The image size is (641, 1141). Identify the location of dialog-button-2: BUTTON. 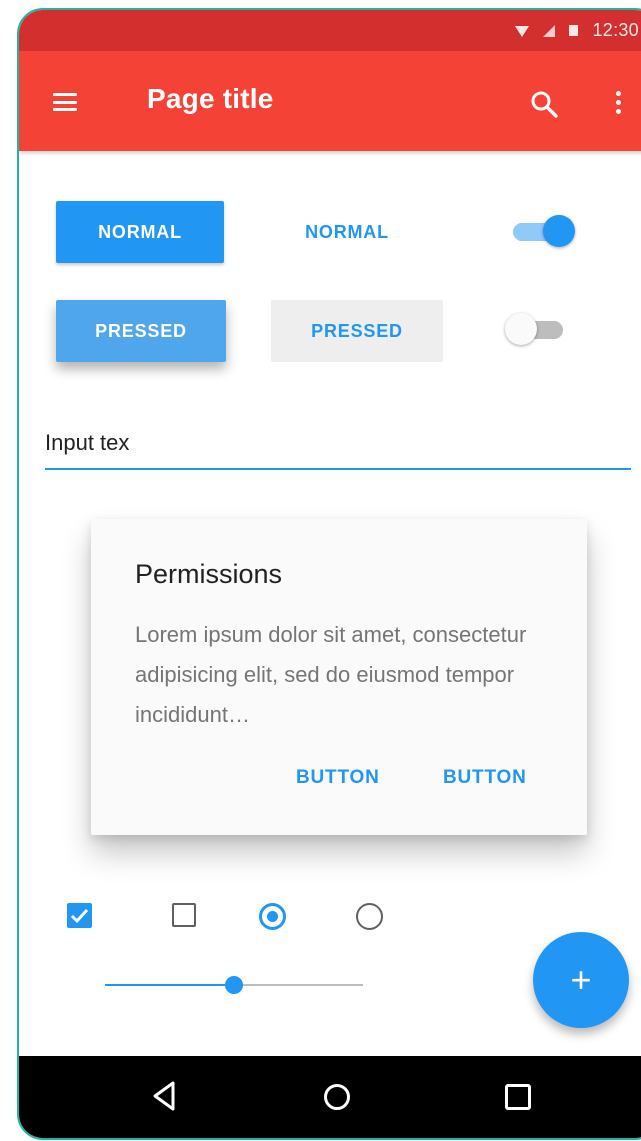
(485, 778).